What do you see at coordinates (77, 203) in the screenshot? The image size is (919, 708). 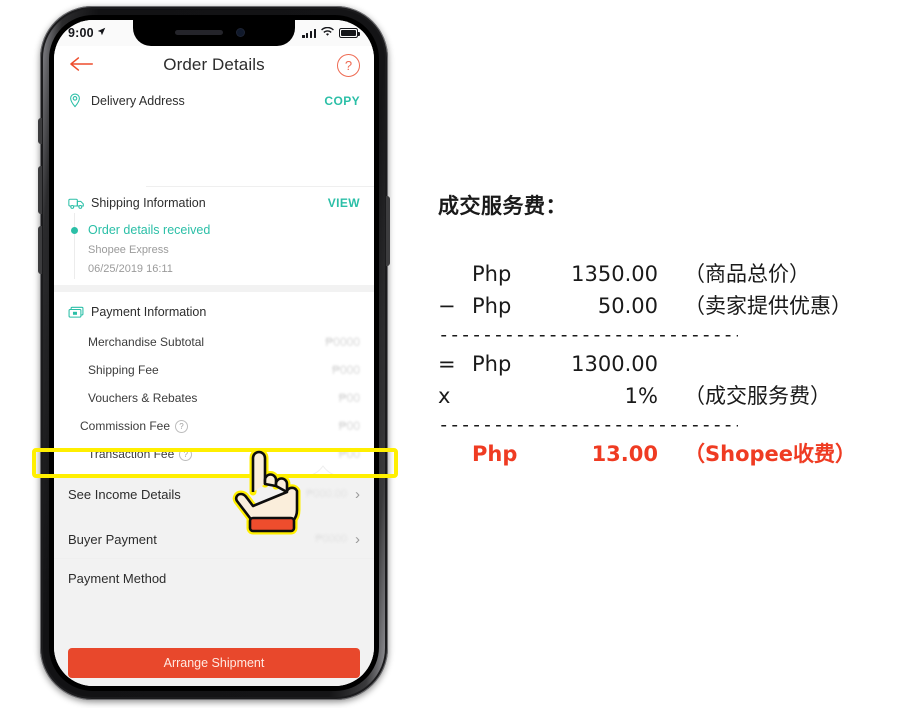 I see `delivery-truck-icon` at bounding box center [77, 203].